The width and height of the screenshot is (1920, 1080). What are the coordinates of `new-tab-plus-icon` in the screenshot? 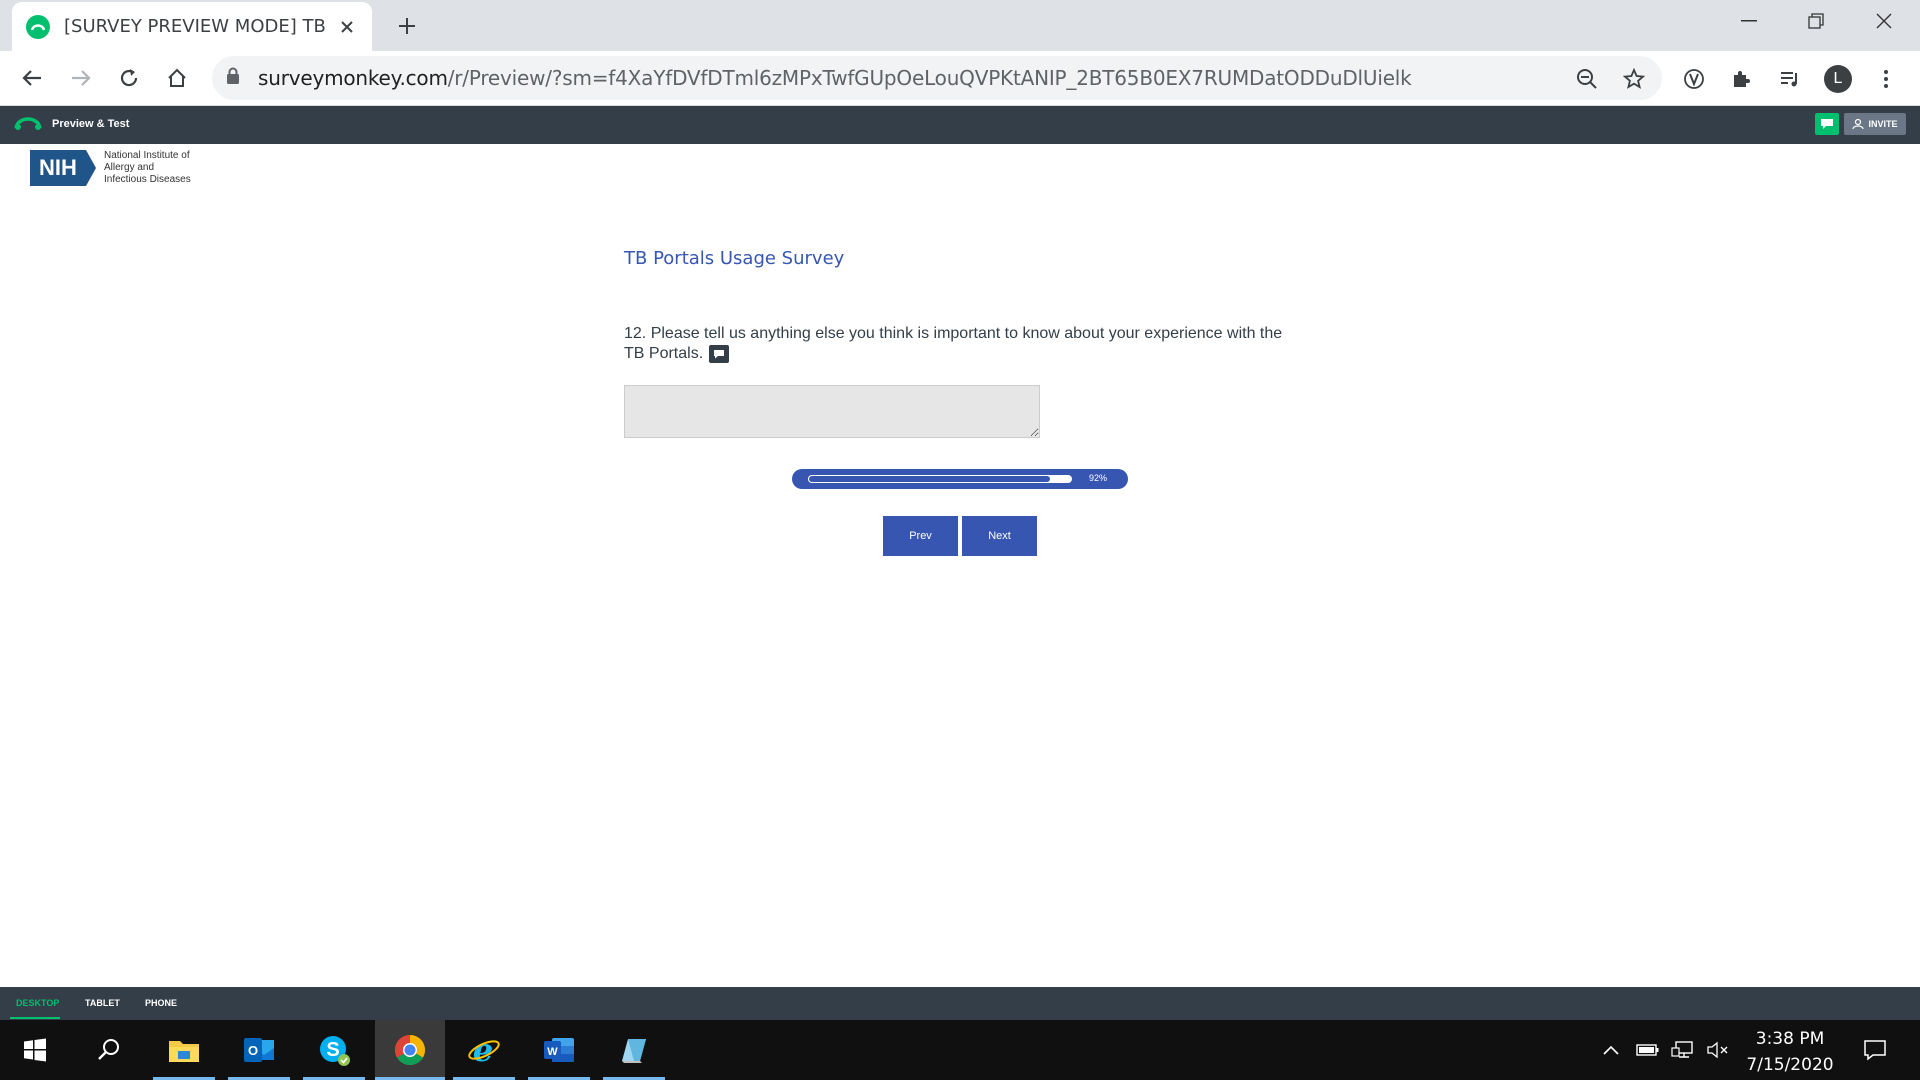 It's located at (407, 26).